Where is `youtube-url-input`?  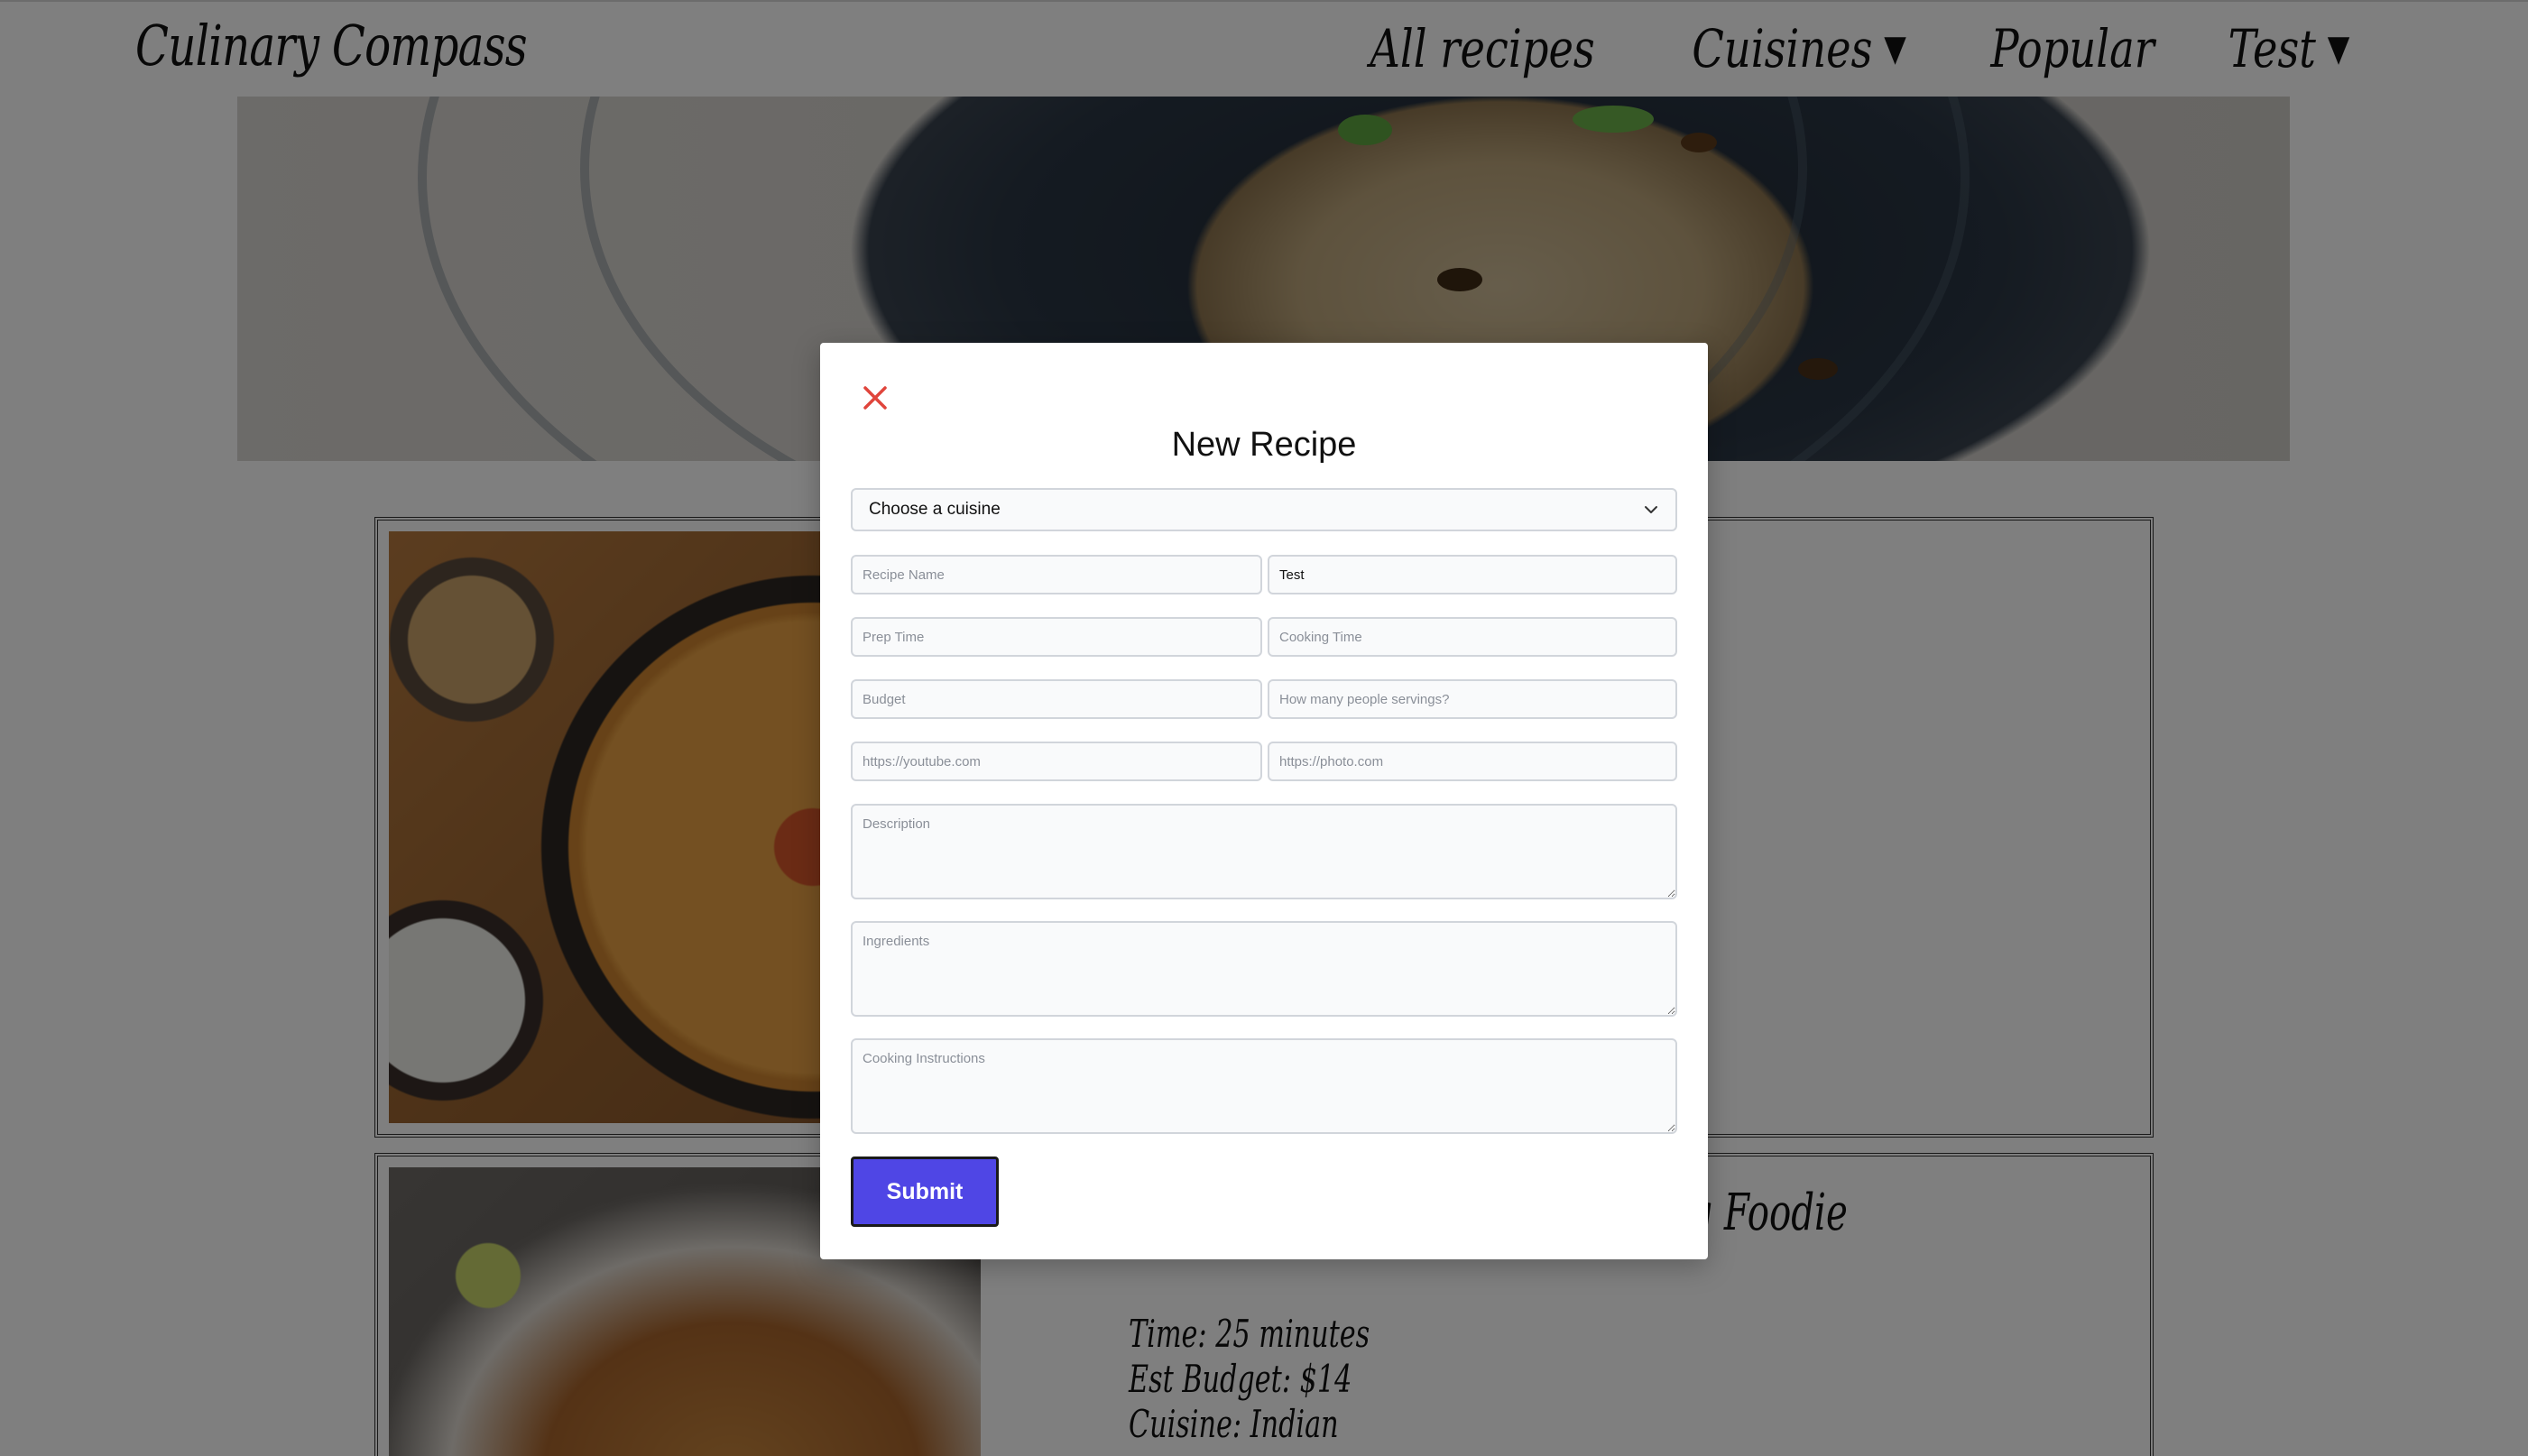 youtube-url-input is located at coordinates (1056, 761).